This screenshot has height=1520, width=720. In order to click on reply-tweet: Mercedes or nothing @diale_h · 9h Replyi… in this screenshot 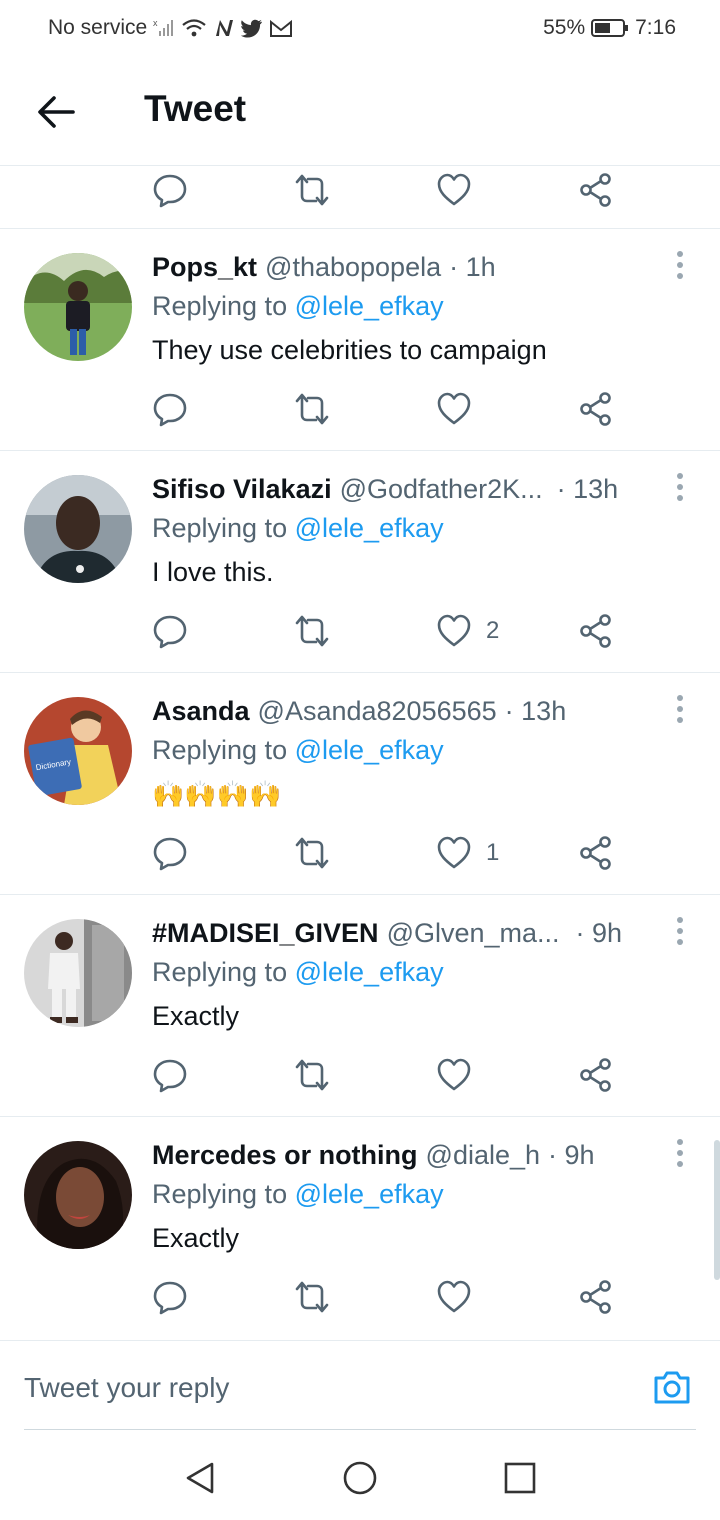, I will do `click(360, 1228)`.